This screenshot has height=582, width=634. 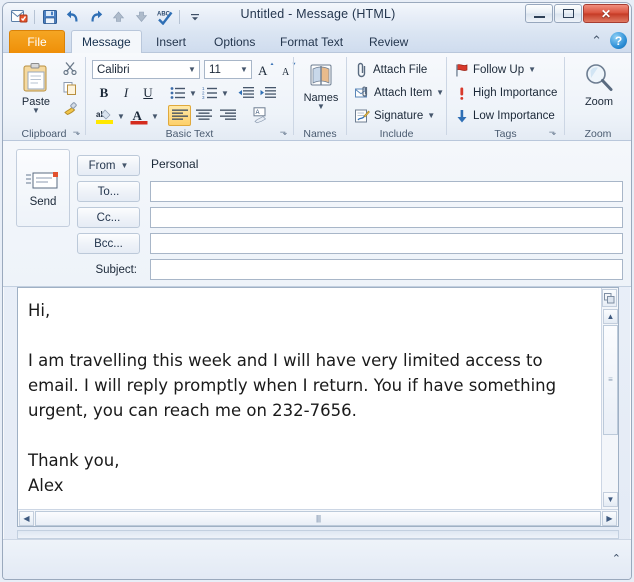 I want to click on zoom-button: Zoom, so click(x=599, y=89).